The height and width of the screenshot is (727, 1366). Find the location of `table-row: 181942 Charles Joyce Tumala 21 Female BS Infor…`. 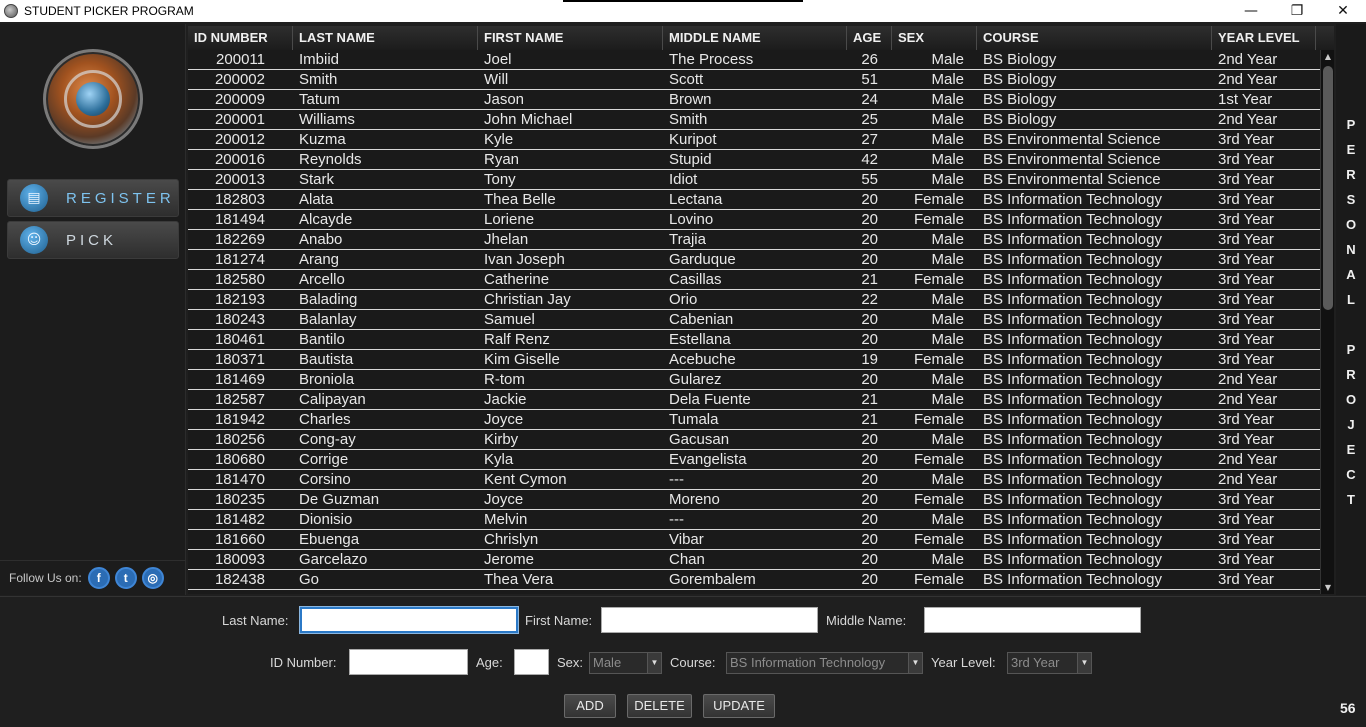

table-row: 181942 Charles Joyce Tumala 21 Female BS Infor… is located at coordinates (761, 420).